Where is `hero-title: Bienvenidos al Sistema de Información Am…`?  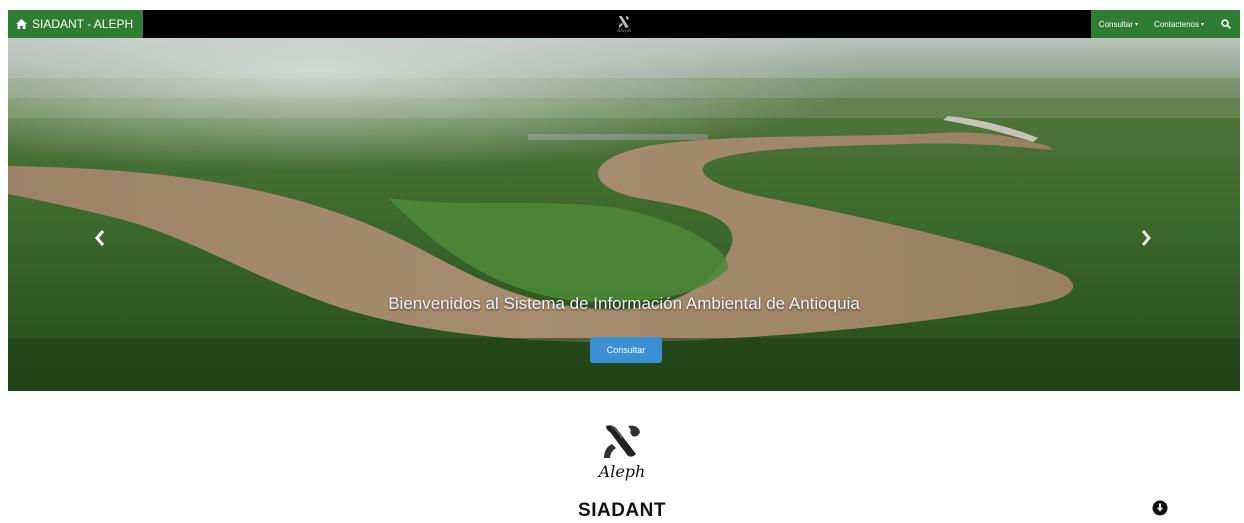 hero-title: Bienvenidos al Sistema de Información Am… is located at coordinates (624, 303).